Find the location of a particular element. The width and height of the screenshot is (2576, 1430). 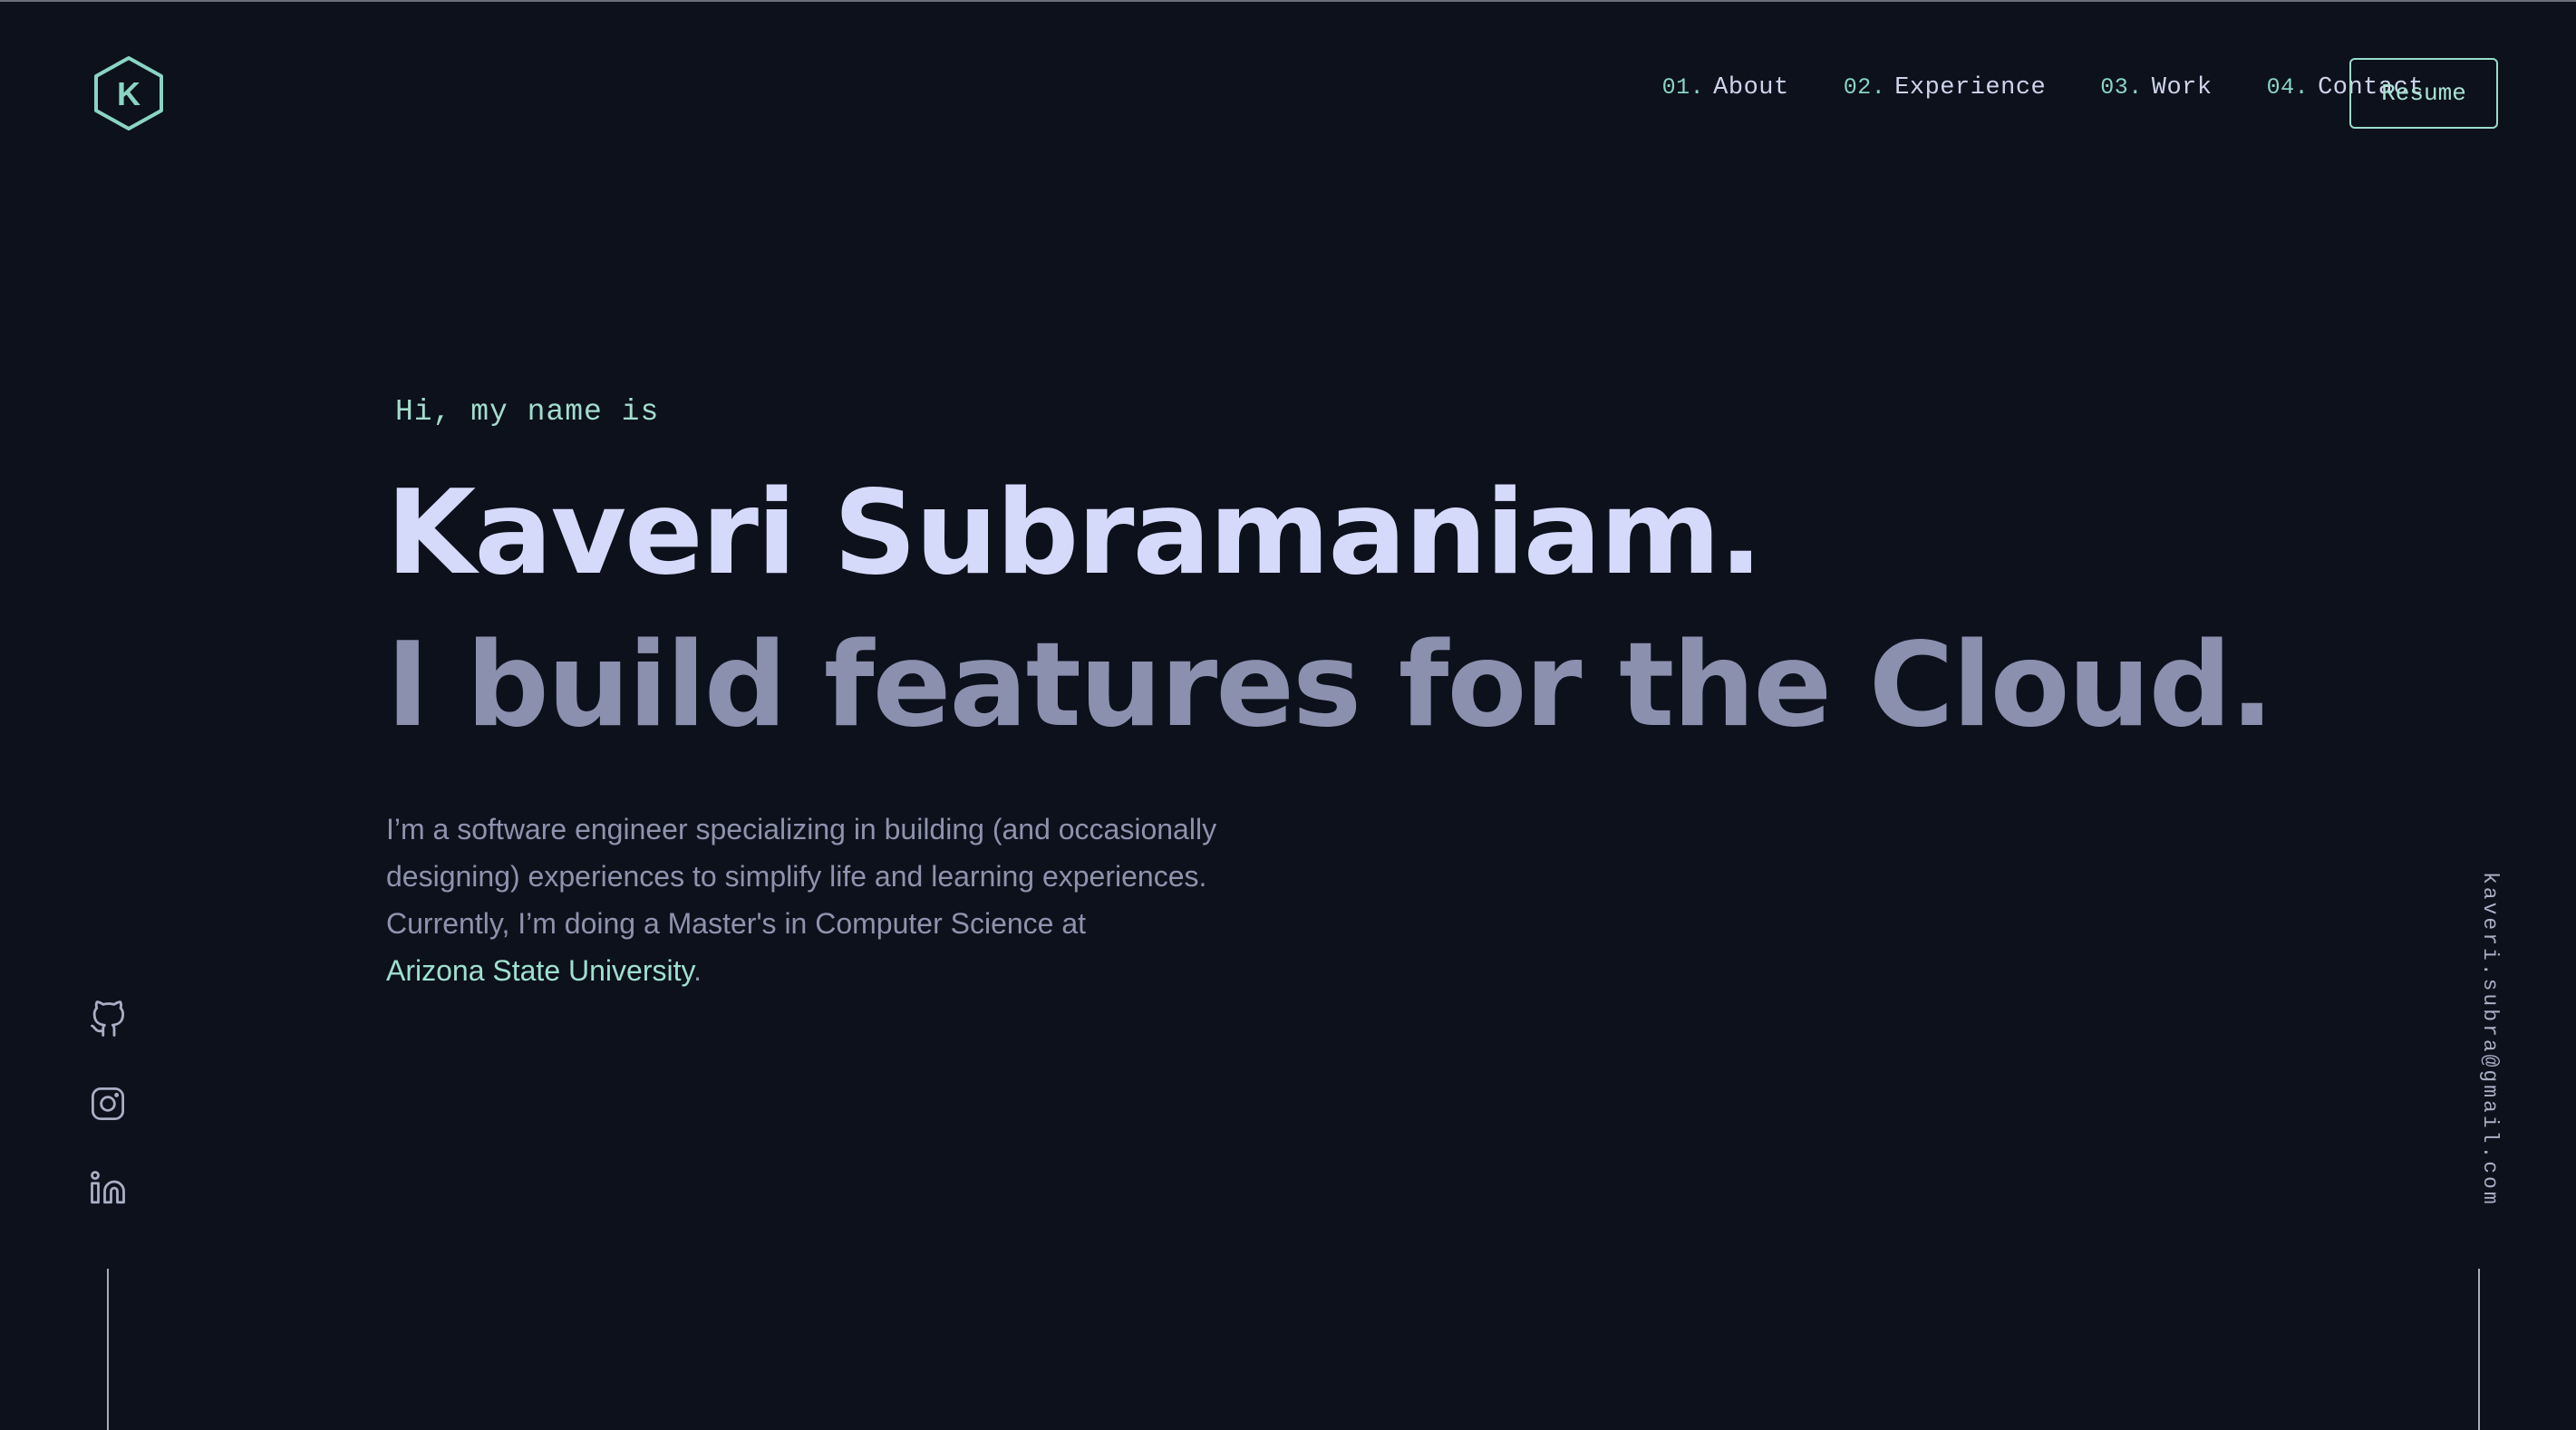

logo-link: K is located at coordinates (129, 93).